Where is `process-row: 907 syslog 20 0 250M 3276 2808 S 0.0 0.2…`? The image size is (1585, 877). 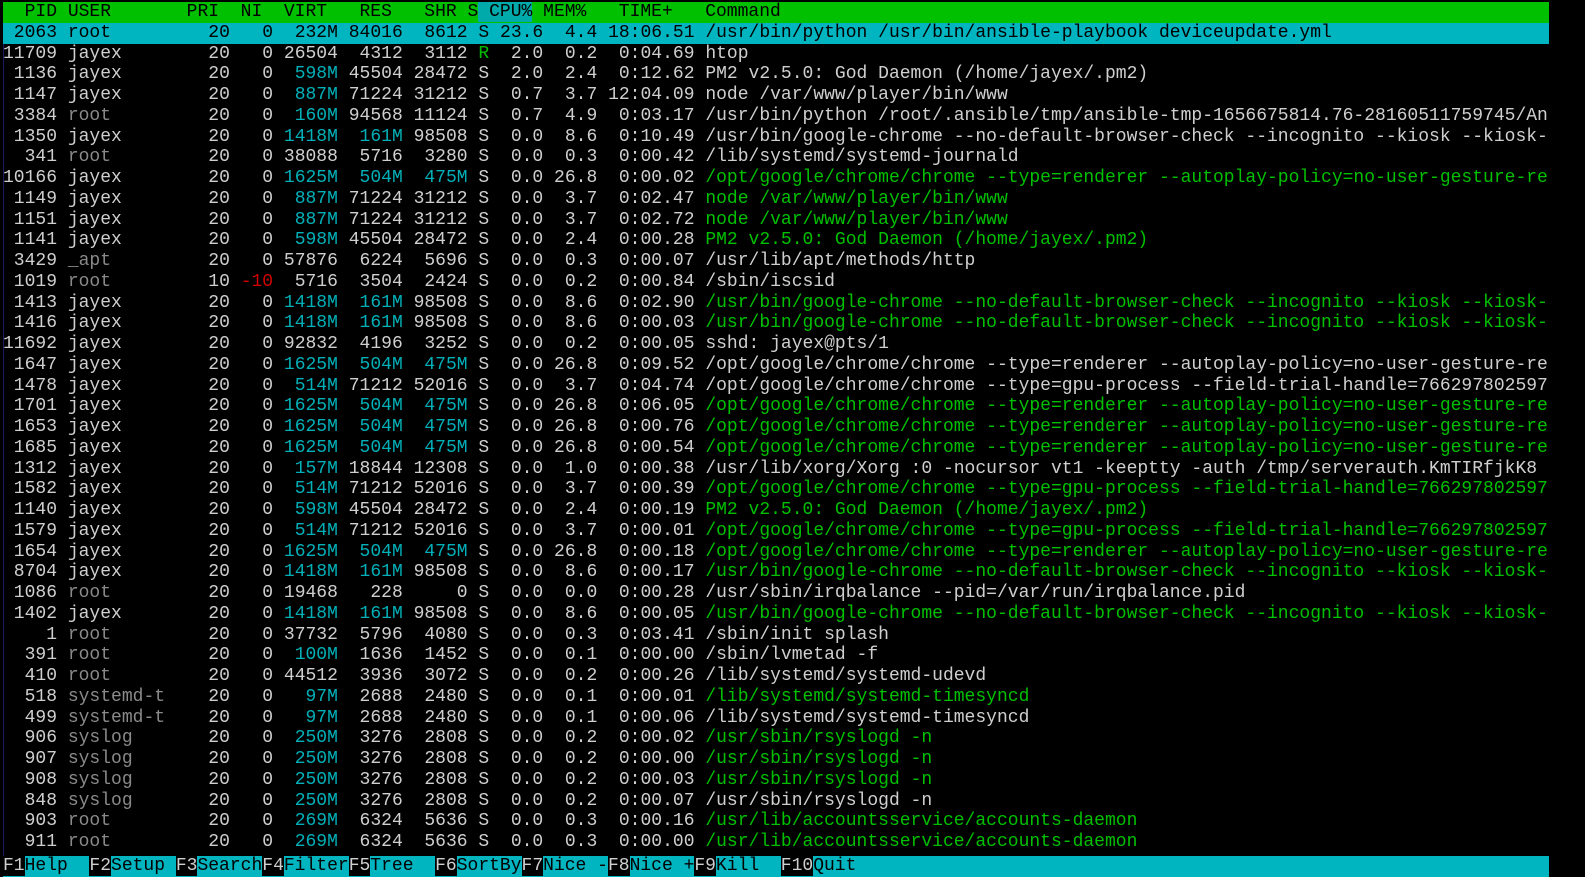 process-row: 907 syslog 20 0 250M 3276 2808 S 0.0 0.2… is located at coordinates (776, 759).